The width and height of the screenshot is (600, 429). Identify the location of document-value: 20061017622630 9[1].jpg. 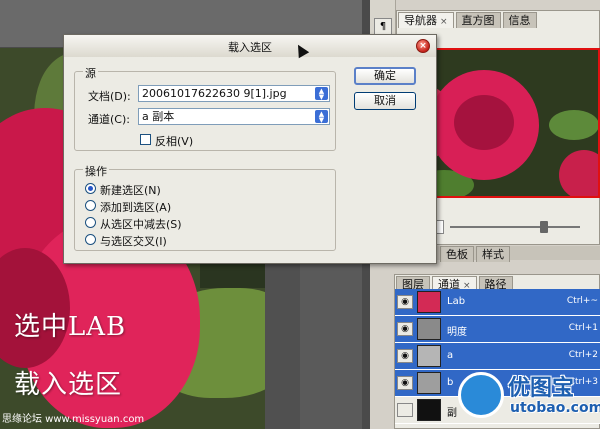
(214, 93).